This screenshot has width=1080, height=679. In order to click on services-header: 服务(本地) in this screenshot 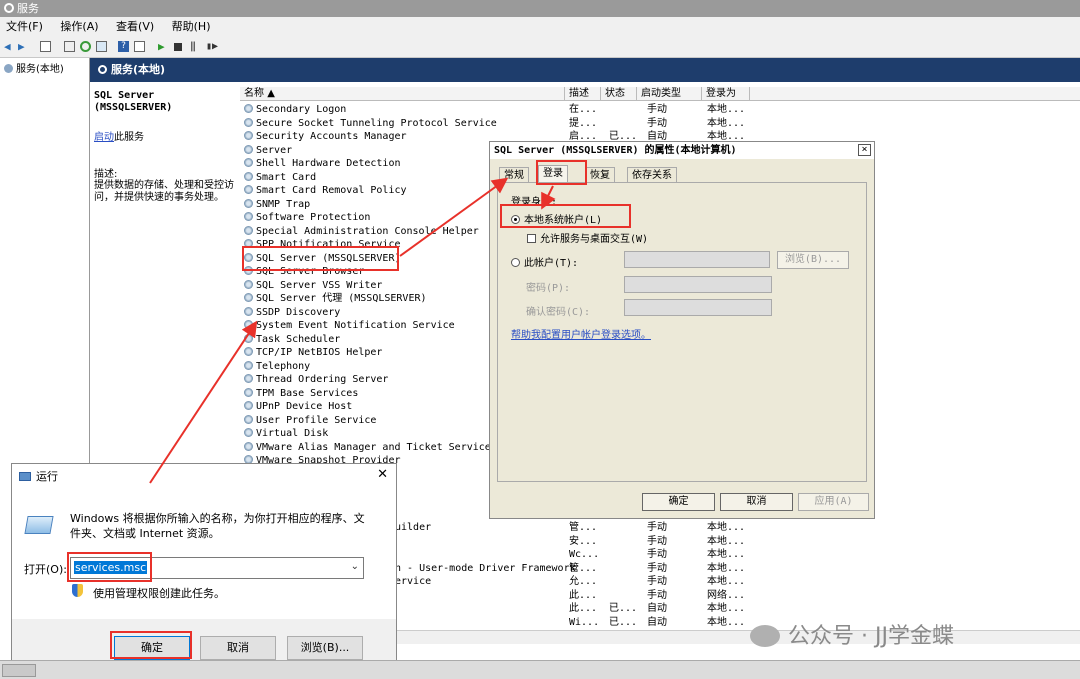, I will do `click(585, 70)`.